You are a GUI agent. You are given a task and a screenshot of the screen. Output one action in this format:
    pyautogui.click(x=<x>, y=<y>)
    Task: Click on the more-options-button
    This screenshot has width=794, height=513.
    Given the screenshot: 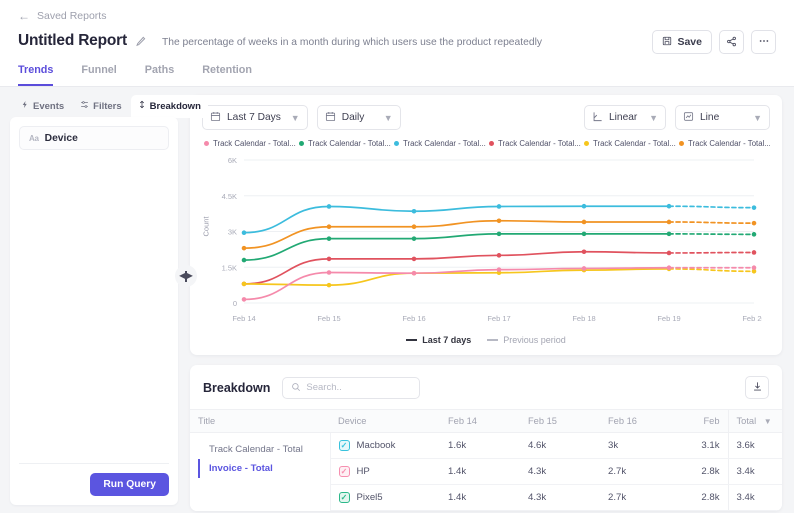 What is the action you would take?
    pyautogui.click(x=763, y=42)
    